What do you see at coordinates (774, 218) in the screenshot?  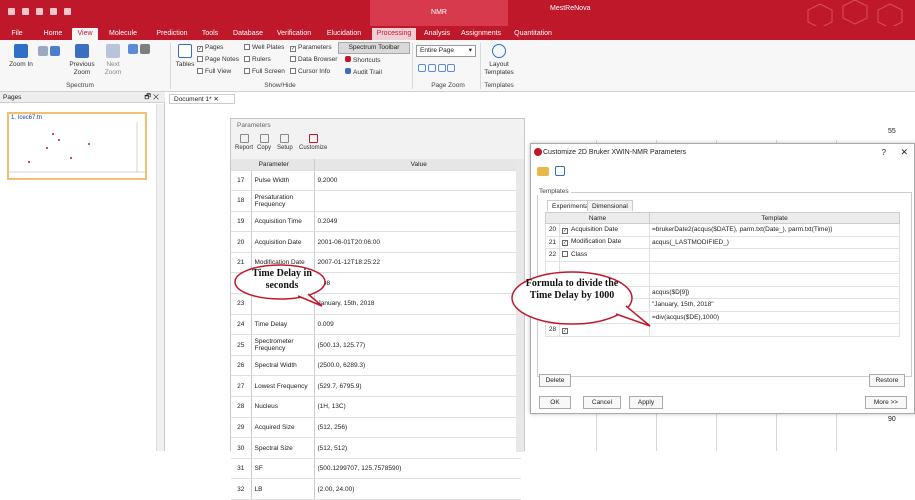 I see `template-header: Template` at bounding box center [774, 218].